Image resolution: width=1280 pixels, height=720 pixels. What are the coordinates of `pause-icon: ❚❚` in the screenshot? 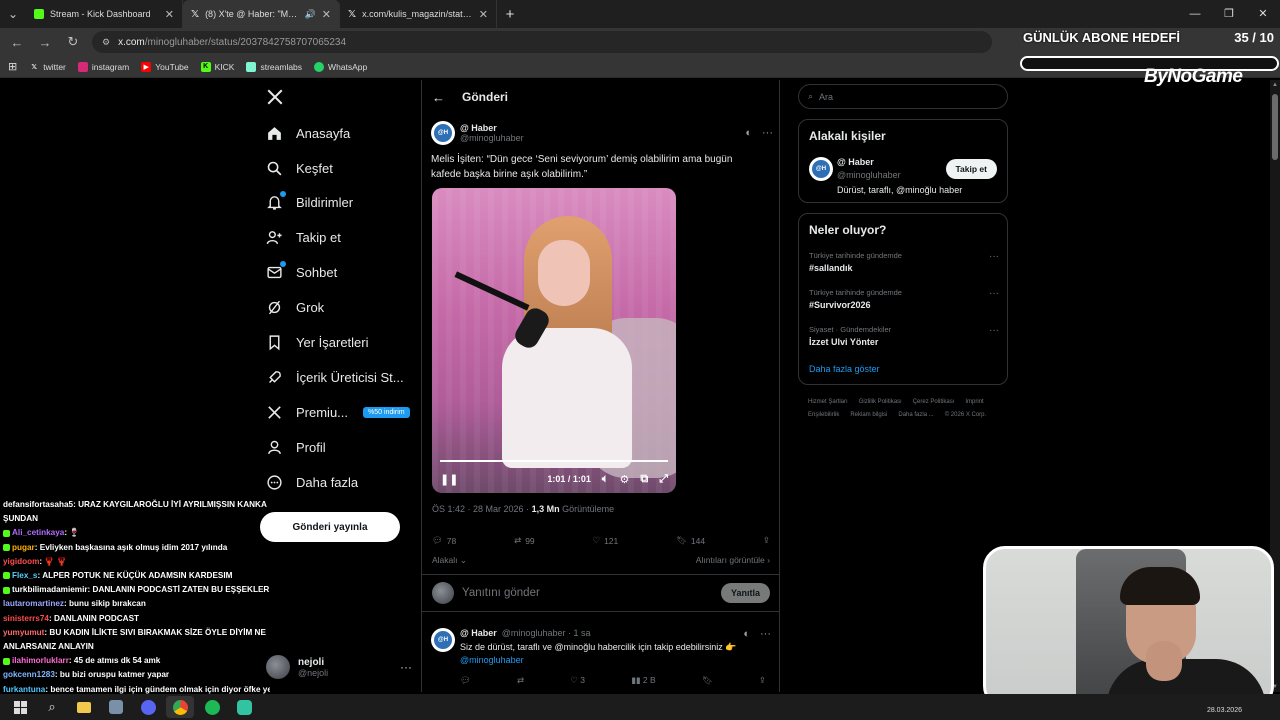 It's located at (449, 479).